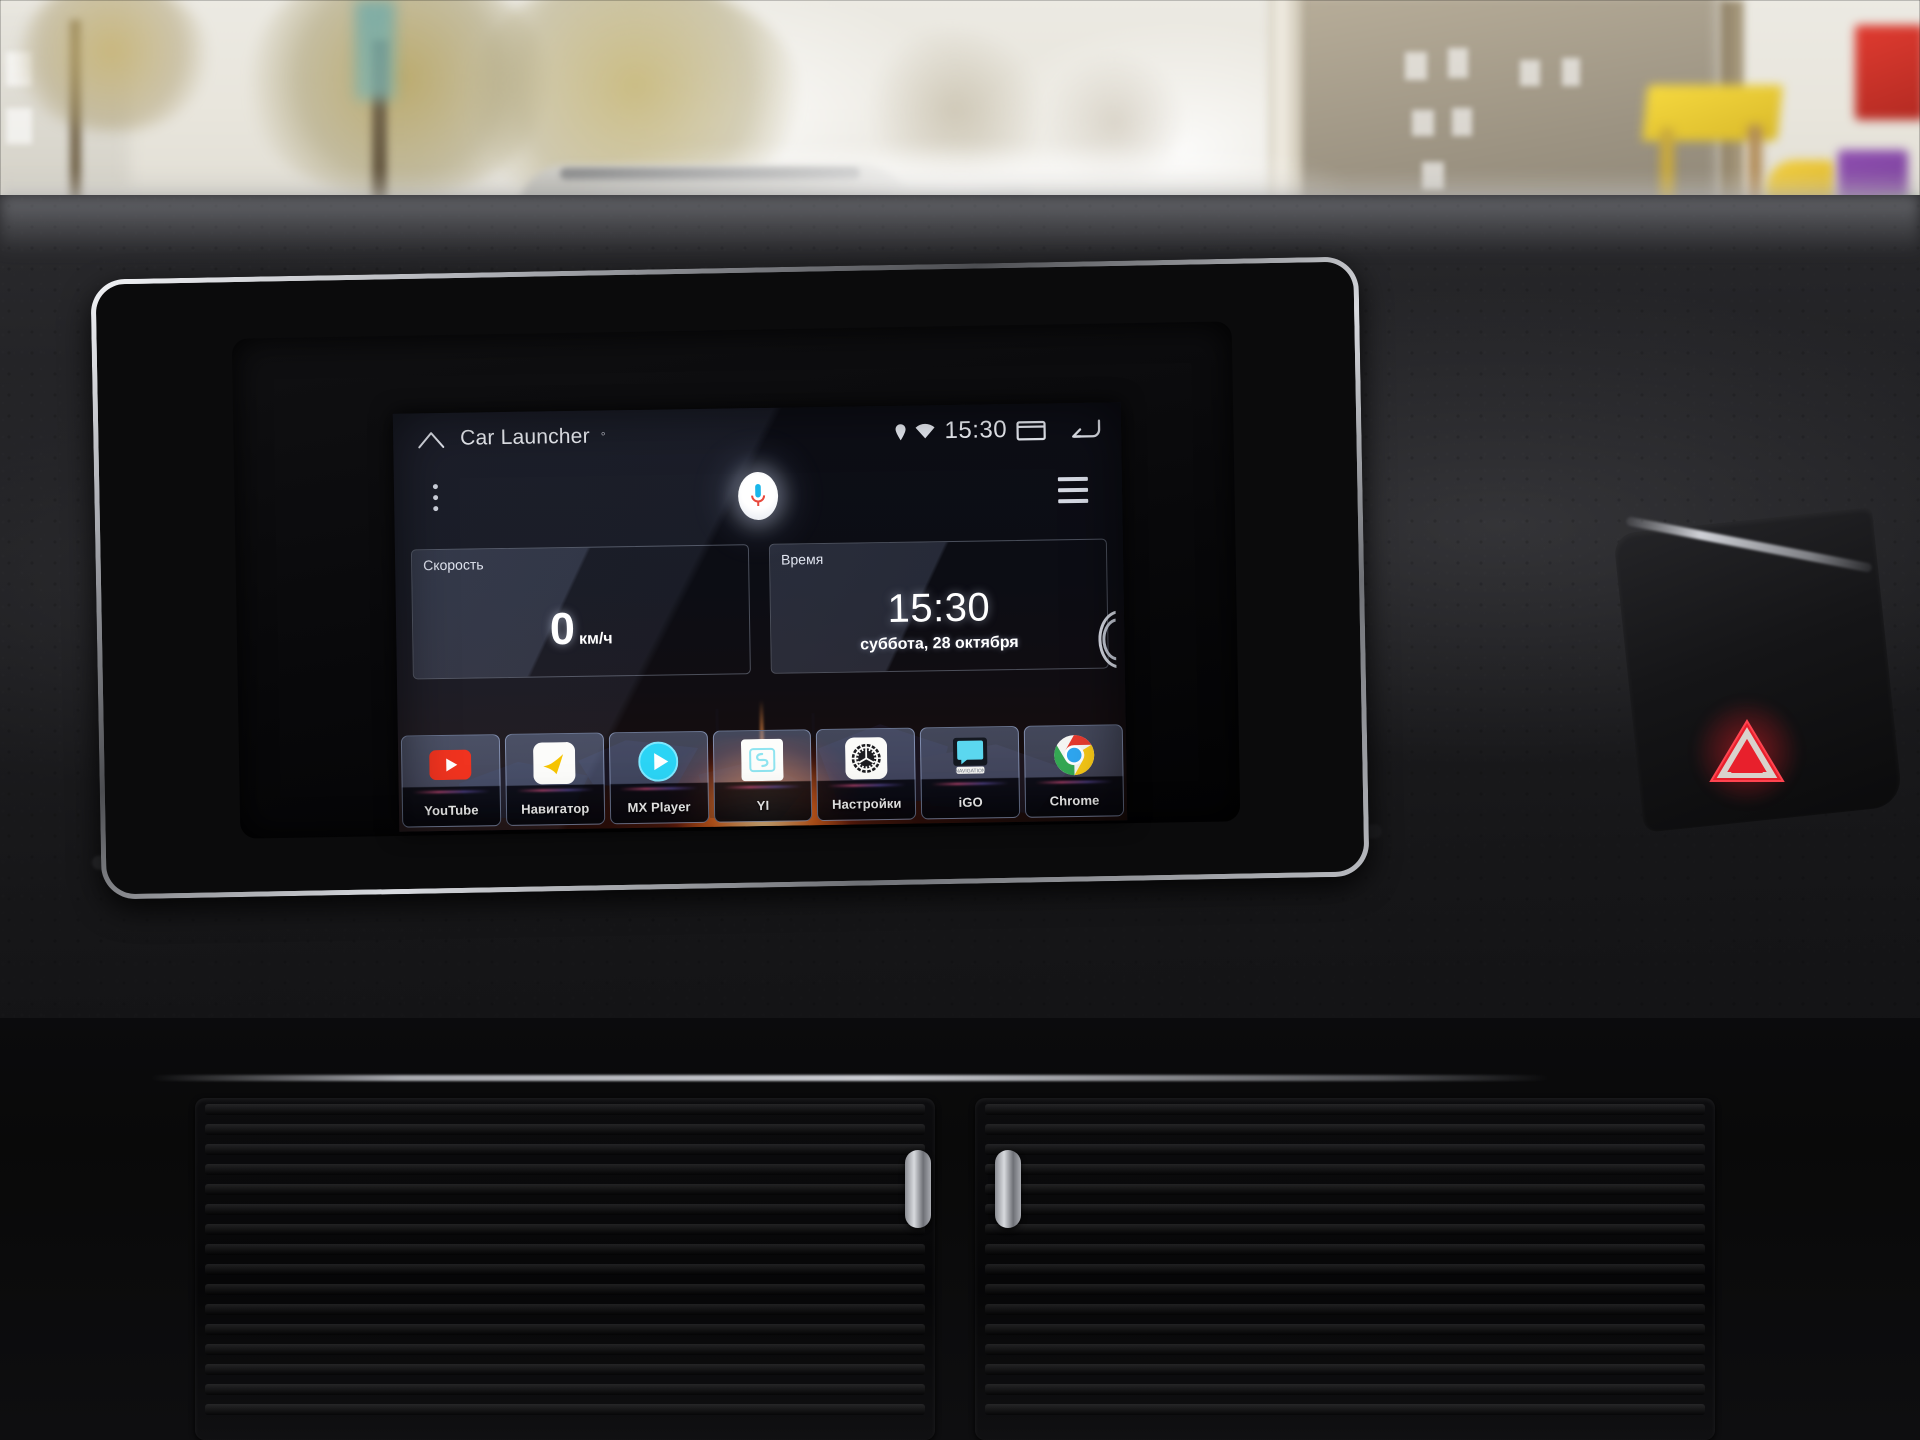  I want to click on app-tile-yi: YI, so click(762, 776).